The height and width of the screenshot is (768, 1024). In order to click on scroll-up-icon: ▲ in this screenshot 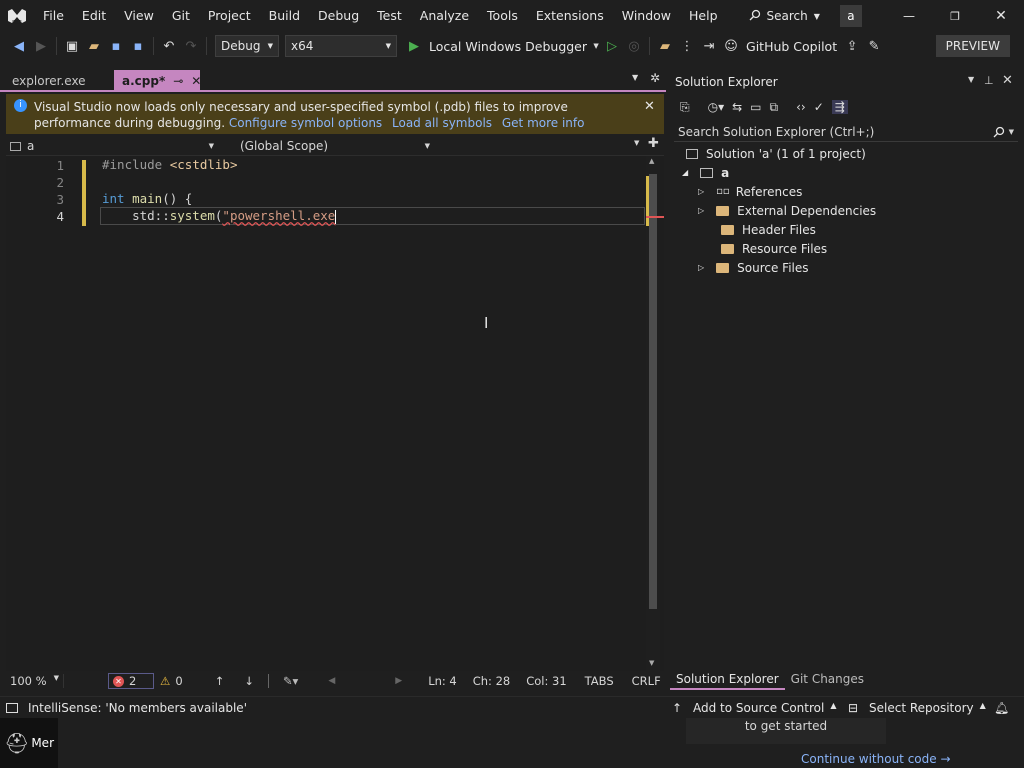, I will do `click(651, 161)`.